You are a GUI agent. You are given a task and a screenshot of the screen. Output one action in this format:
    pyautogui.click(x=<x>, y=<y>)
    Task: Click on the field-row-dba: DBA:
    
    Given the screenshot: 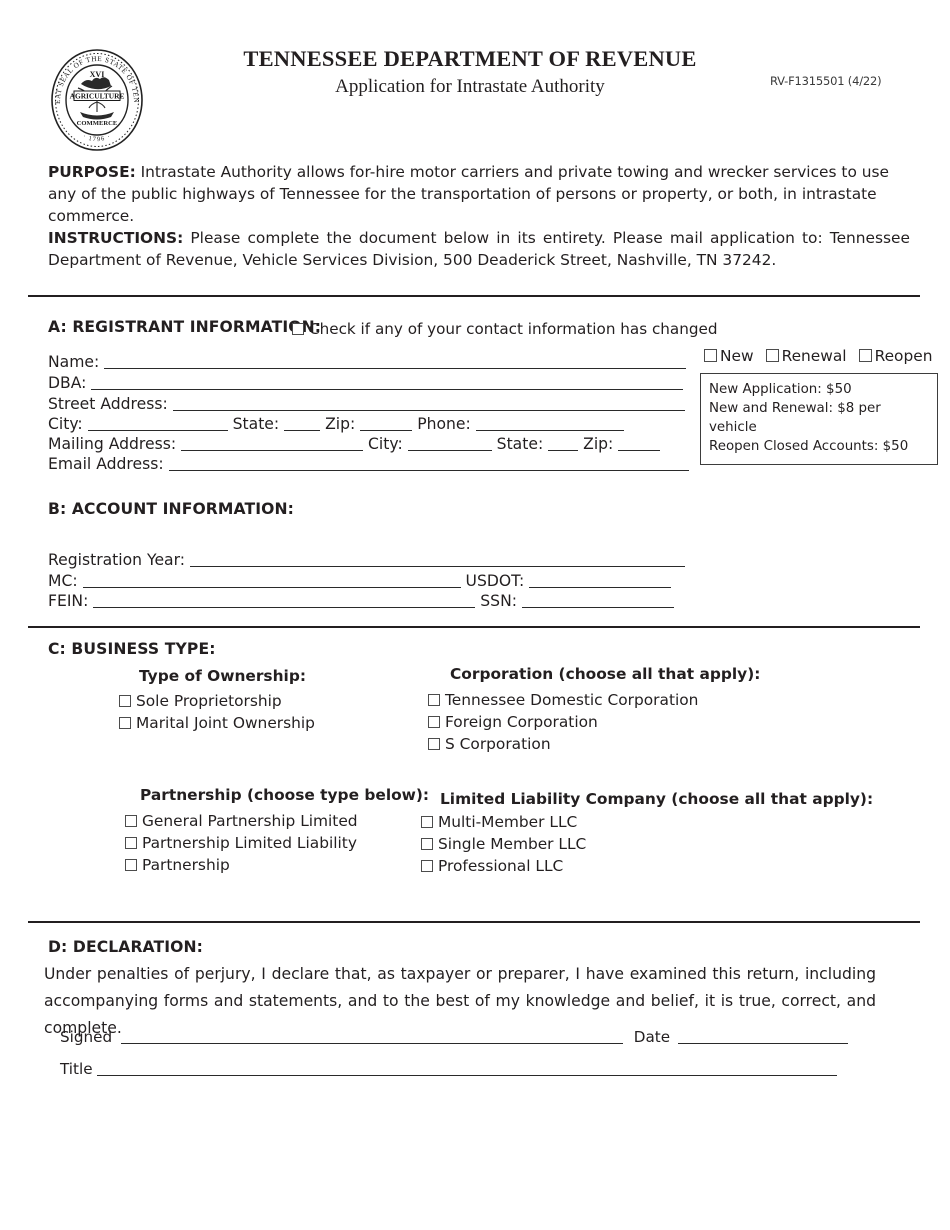 What is the action you would take?
    pyautogui.click(x=366, y=383)
    